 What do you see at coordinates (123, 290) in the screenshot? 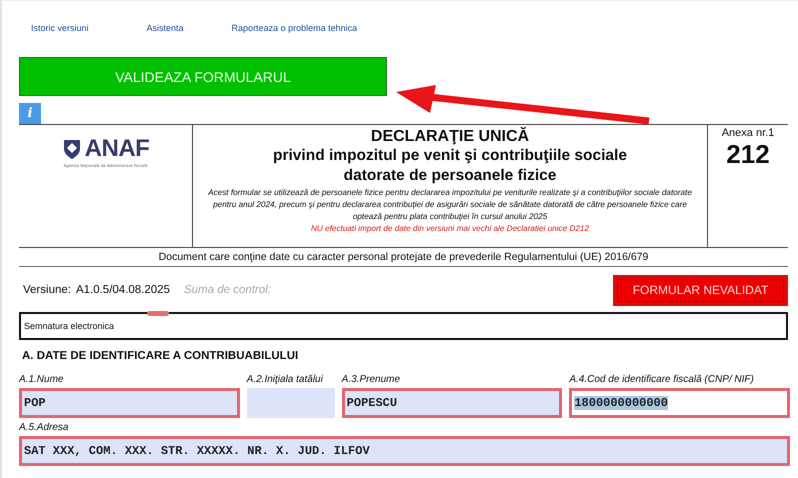
I see `version-value: A1.0.5/04.08.2025` at bounding box center [123, 290].